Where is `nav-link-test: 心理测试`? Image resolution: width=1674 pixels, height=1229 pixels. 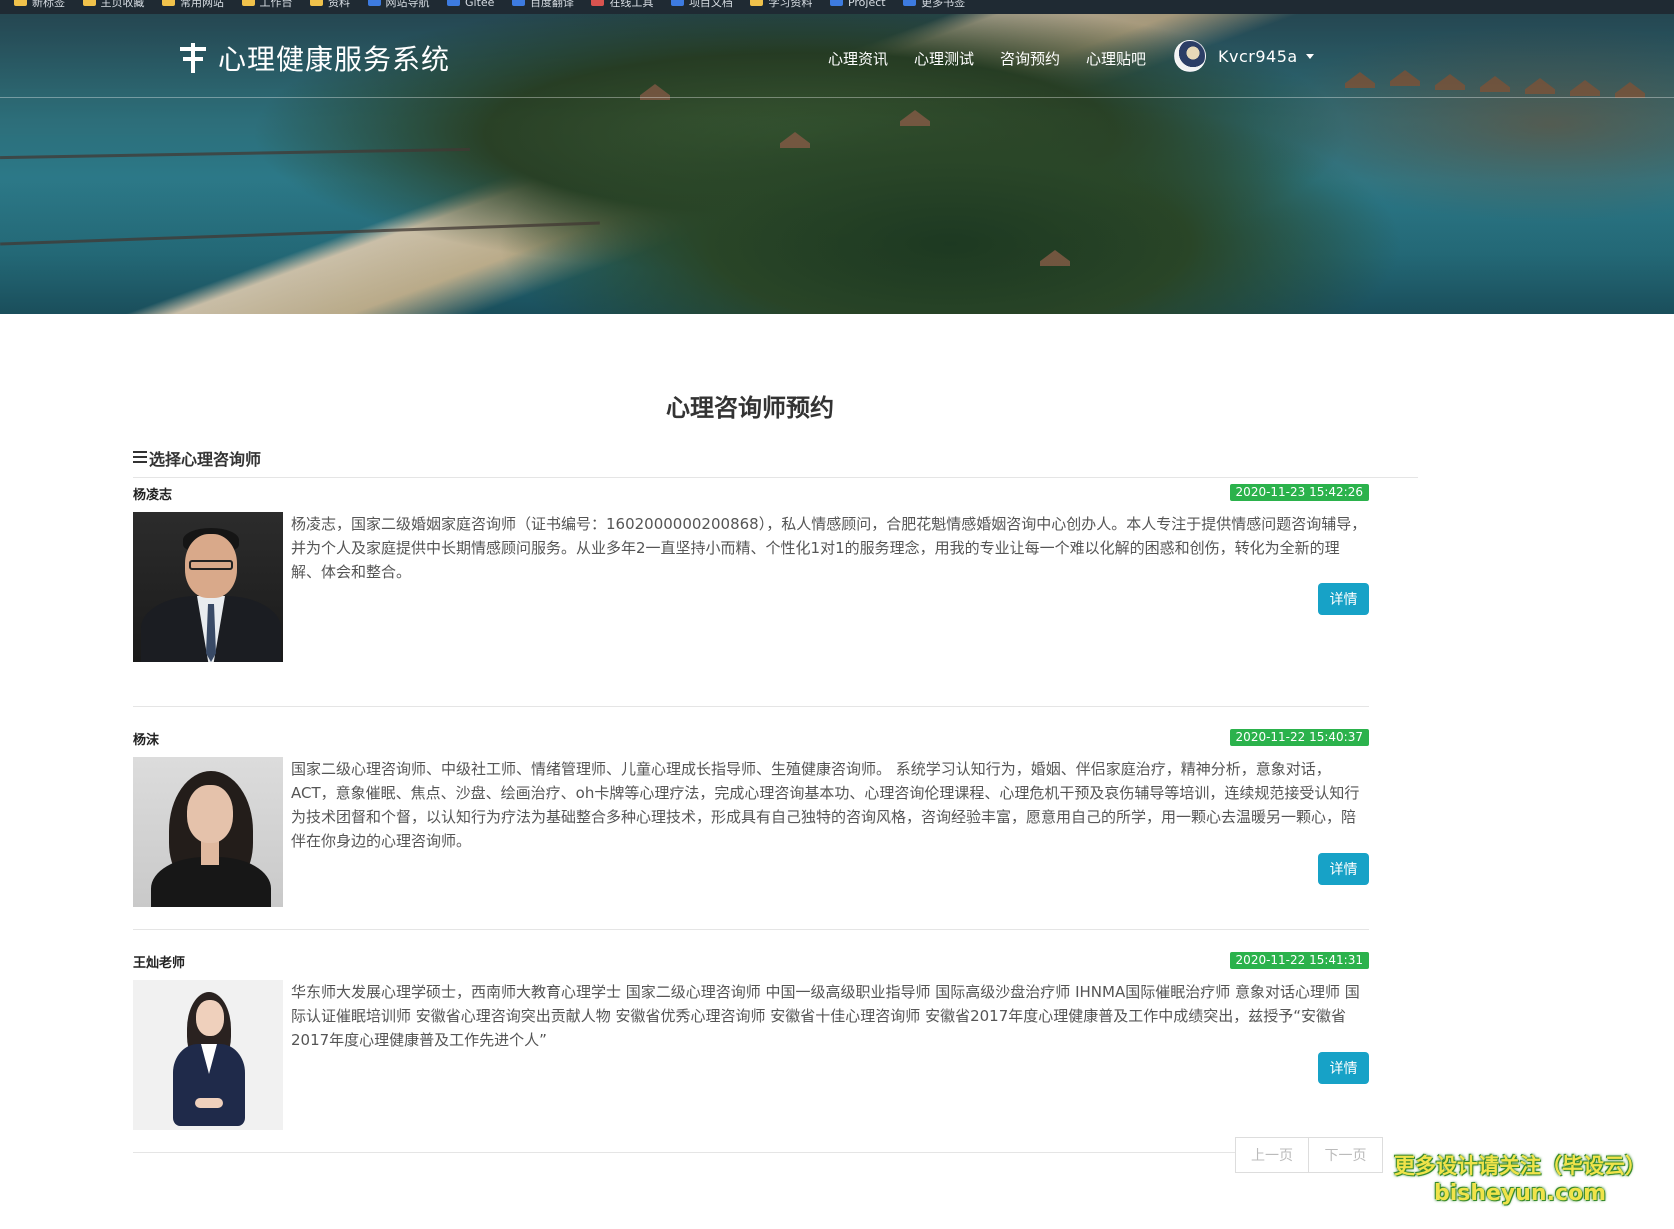
nav-link-test: 心理测试 is located at coordinates (944, 58).